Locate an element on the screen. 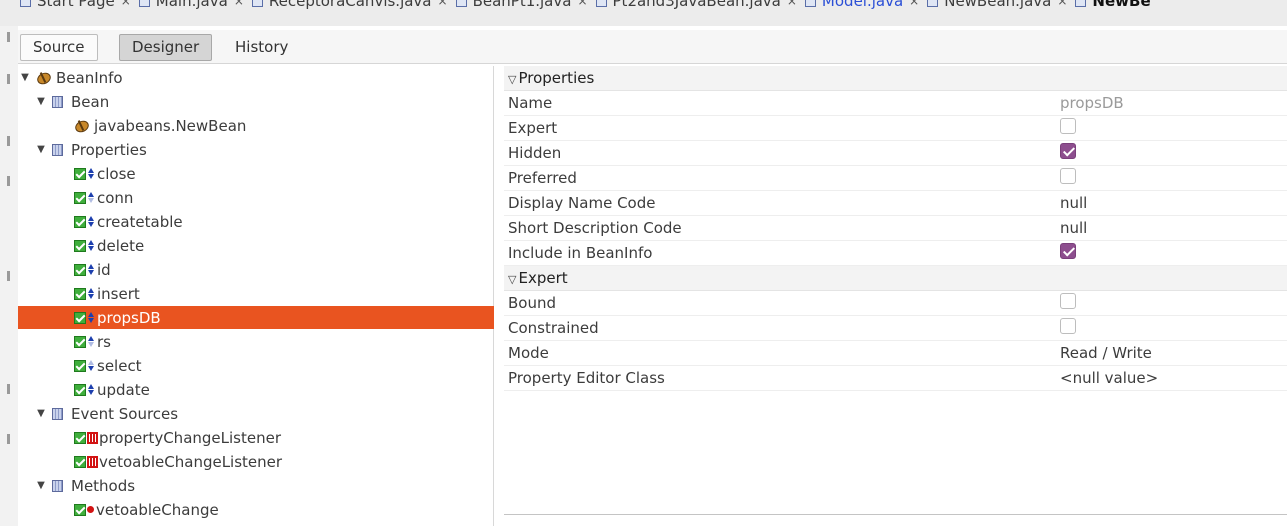 This screenshot has width=1287, height=526. editor-tab: ReceptoraCanvis.java × is located at coordinates (349, 5).